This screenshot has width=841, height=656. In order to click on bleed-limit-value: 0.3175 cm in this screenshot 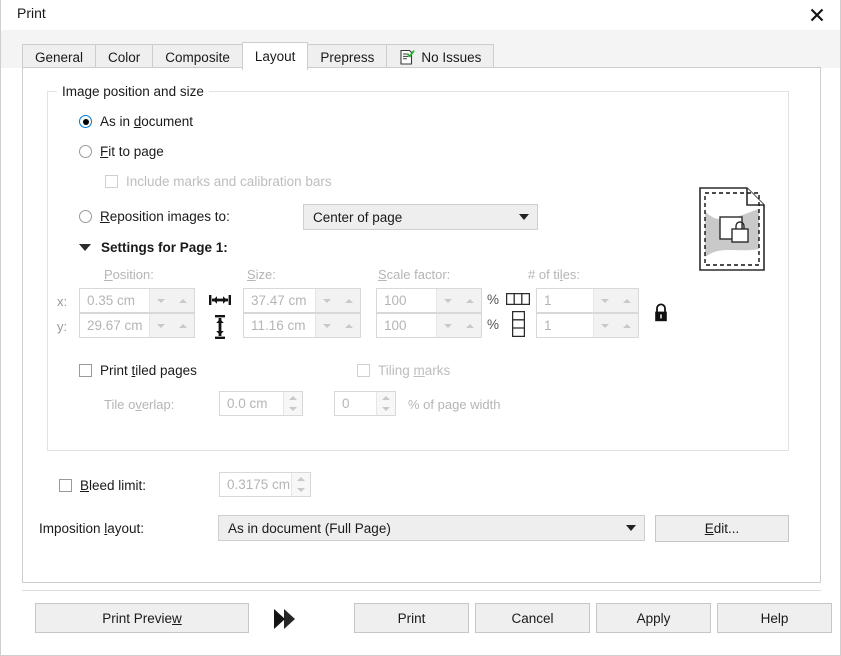, I will do `click(259, 484)`.